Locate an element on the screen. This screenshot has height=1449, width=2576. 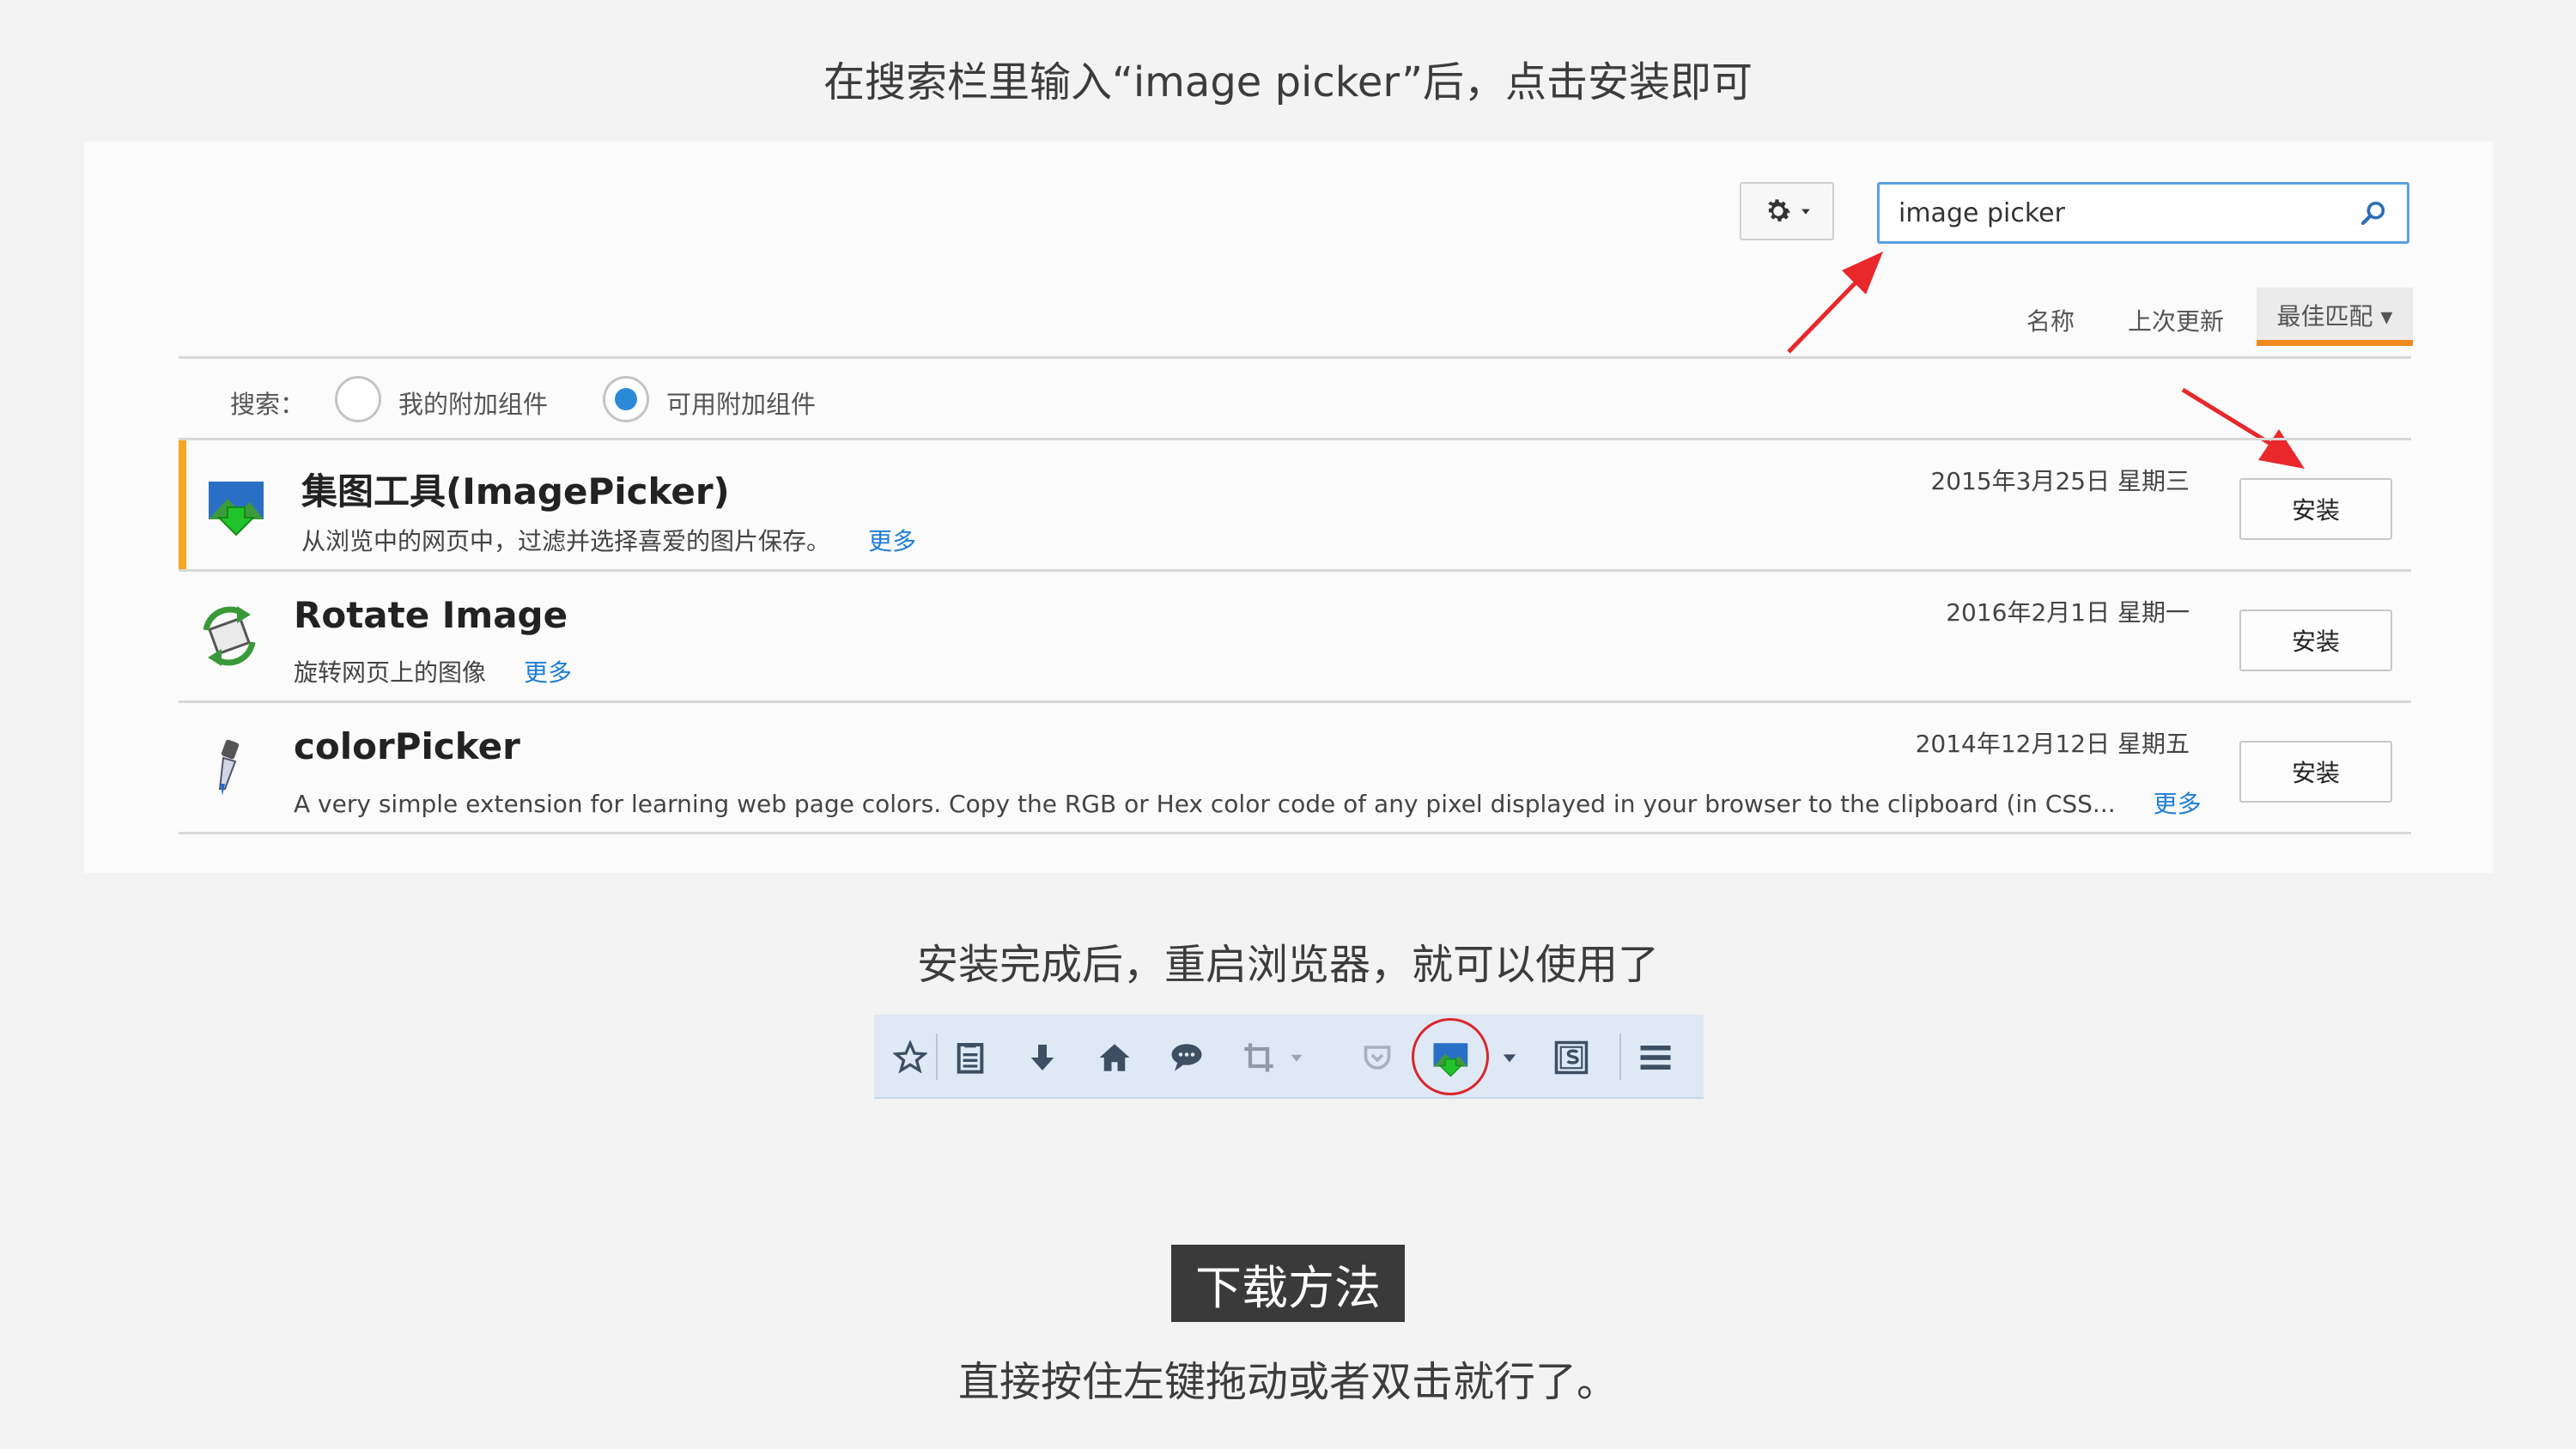
radio-available-addons-label: 可用附加组件 is located at coordinates (741, 403).